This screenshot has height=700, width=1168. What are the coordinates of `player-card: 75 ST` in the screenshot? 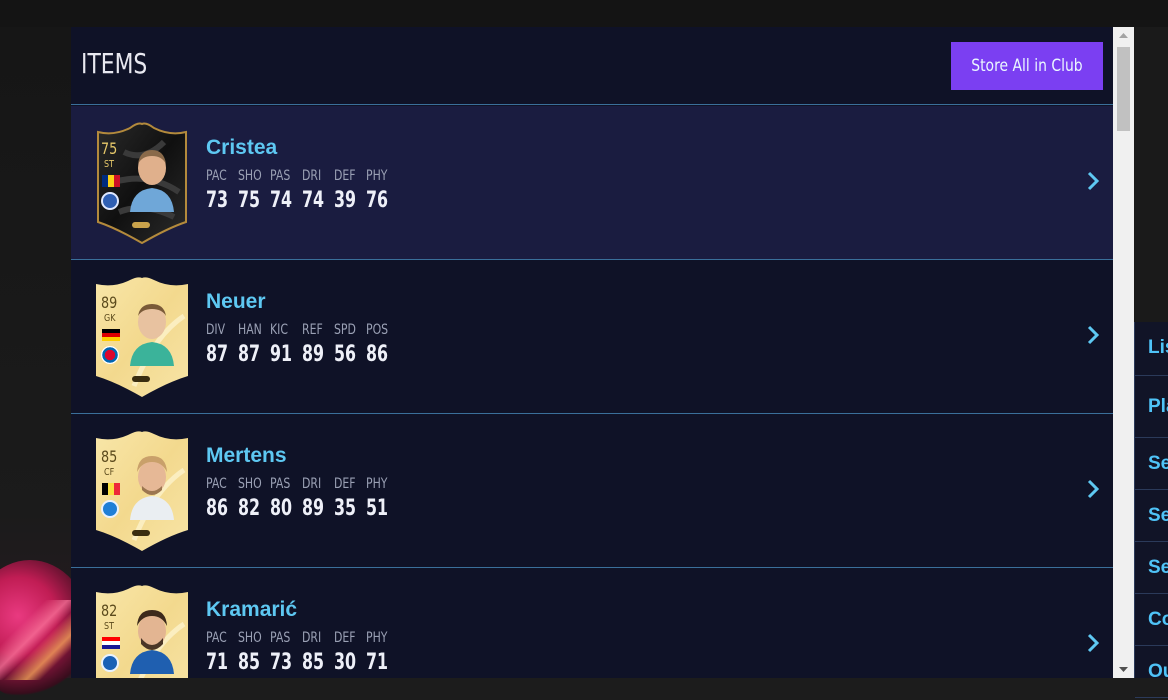 It's located at (142, 183).